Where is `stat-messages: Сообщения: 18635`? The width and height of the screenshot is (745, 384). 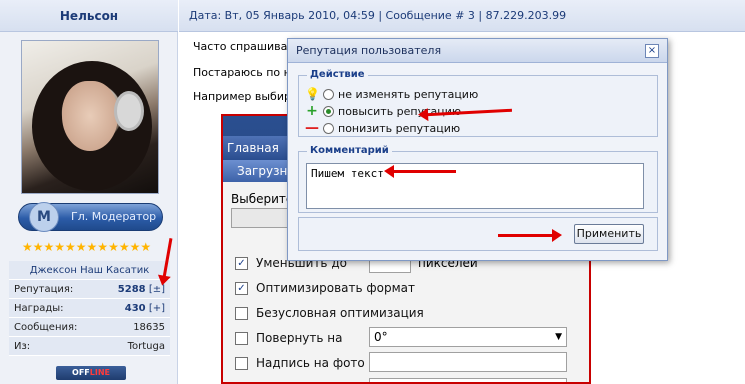
stat-messages: Сообщения: 18635 is located at coordinates (89, 327).